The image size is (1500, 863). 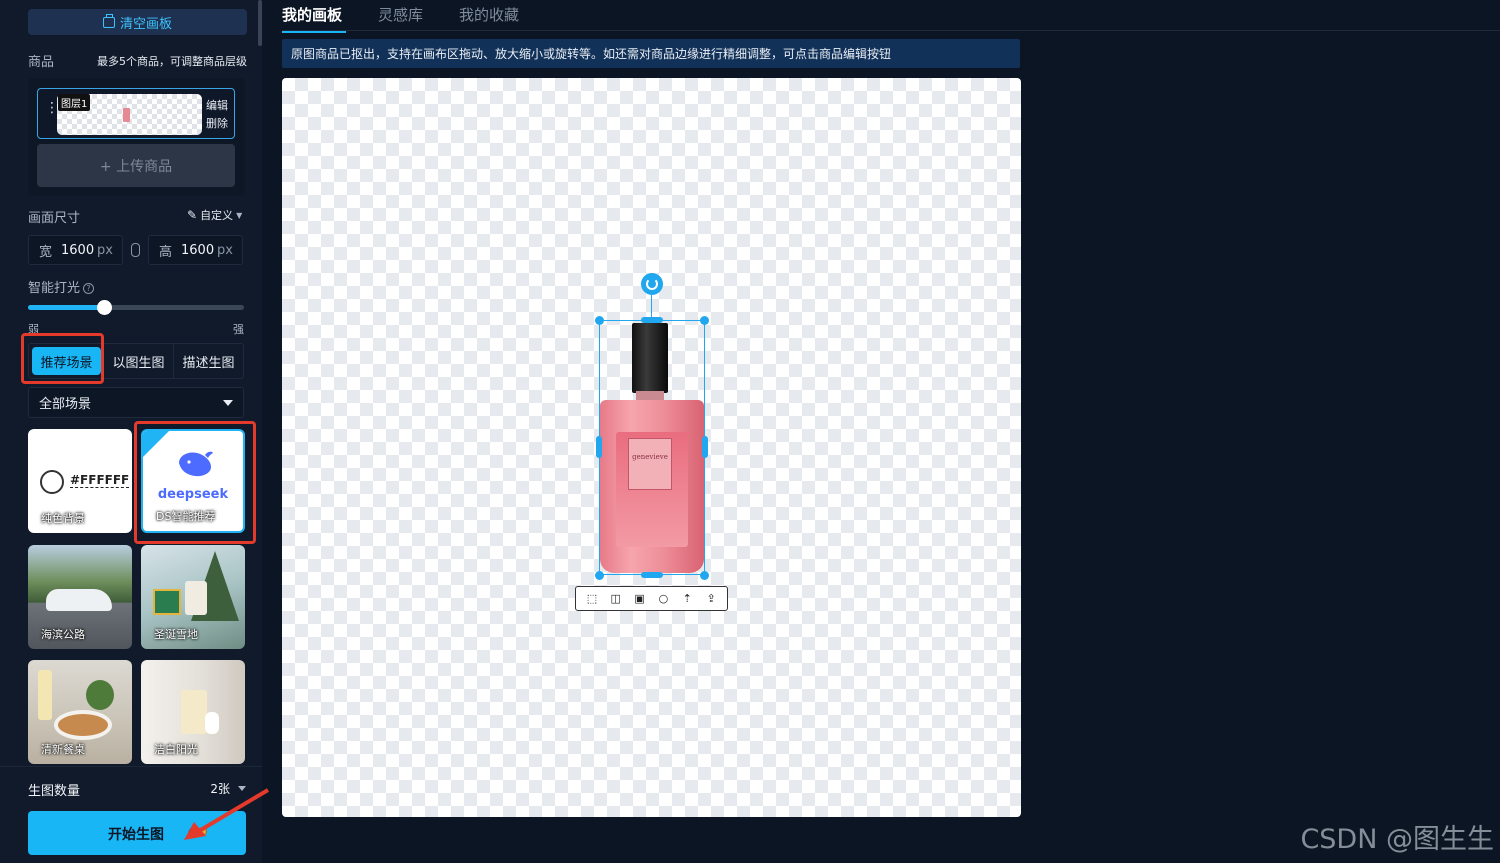 I want to click on tab-image-to-image: 以图生图, so click(x=139, y=361).